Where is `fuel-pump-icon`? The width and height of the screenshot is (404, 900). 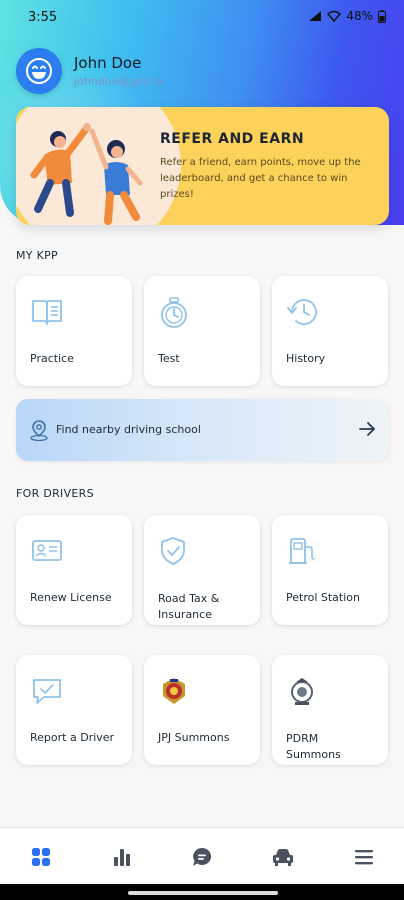
fuel-pump-icon is located at coordinates (302, 551).